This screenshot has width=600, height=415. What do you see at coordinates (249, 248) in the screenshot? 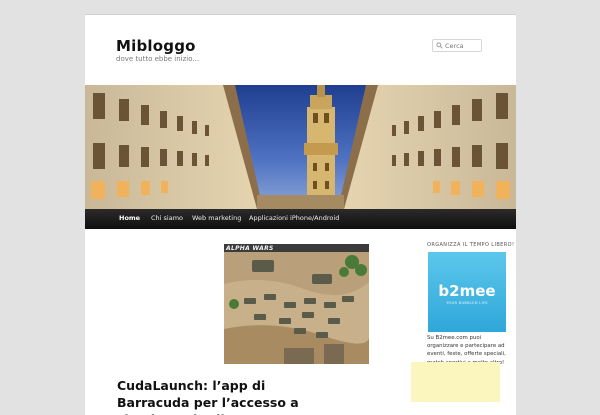
I see `ad-title: ALPHA WARS` at bounding box center [249, 248].